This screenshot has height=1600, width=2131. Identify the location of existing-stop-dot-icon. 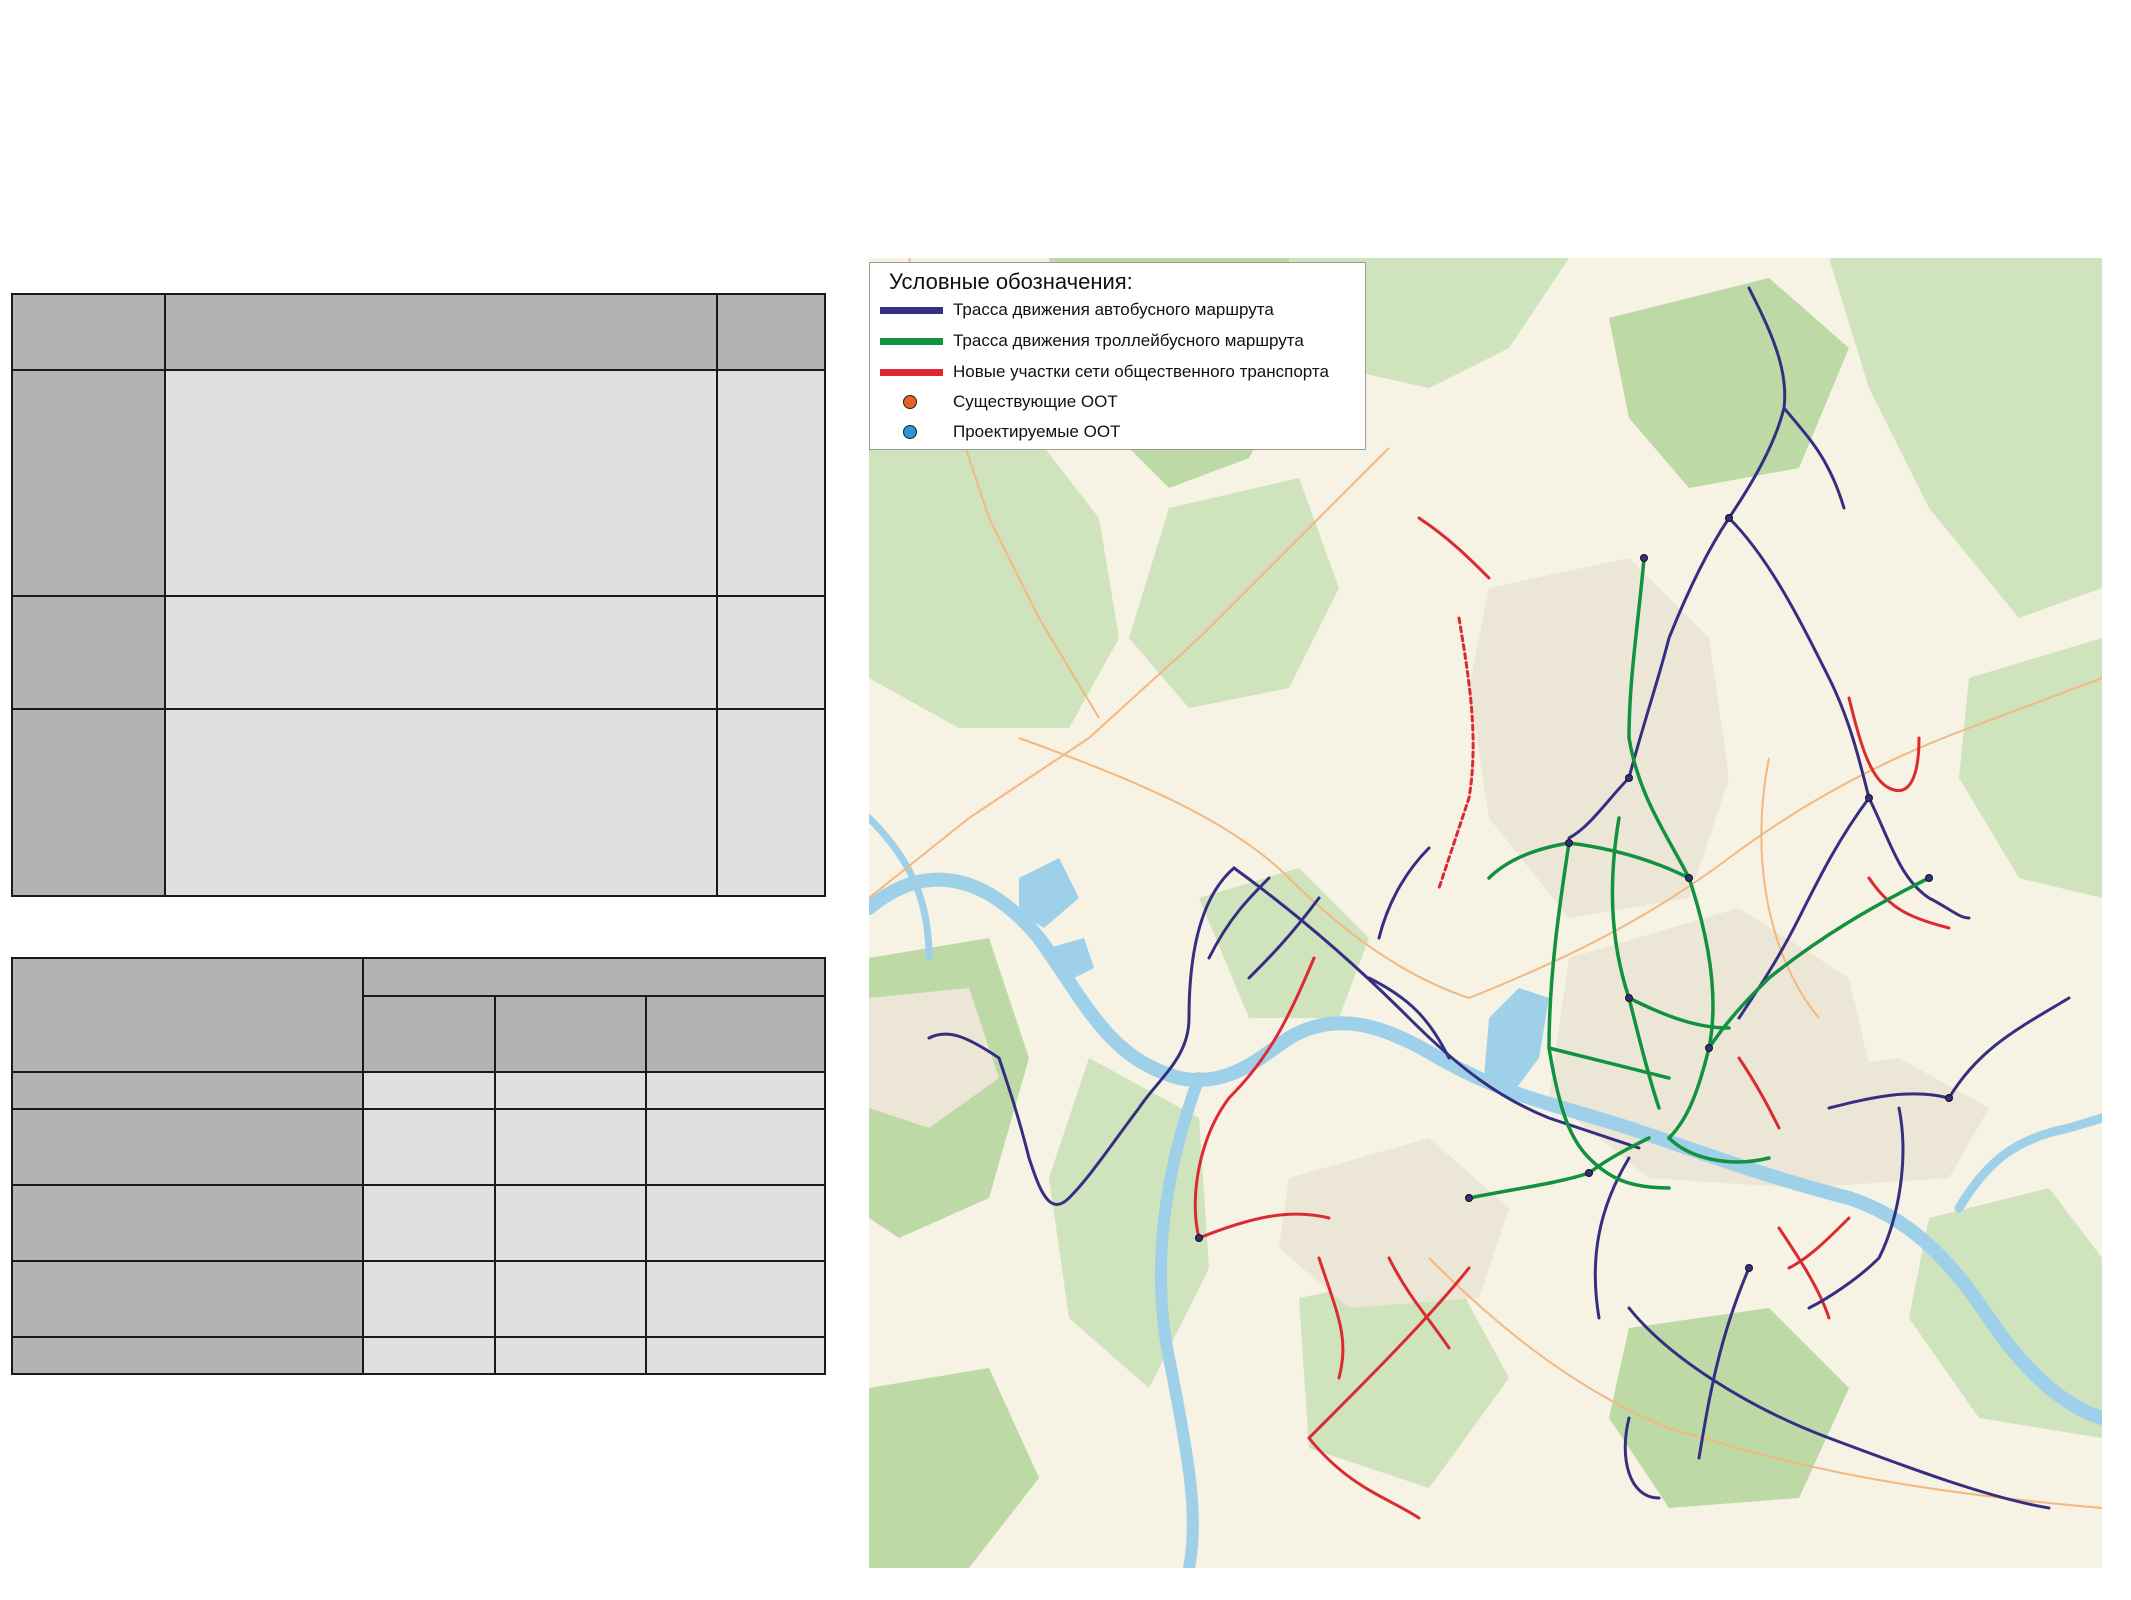
(910, 402).